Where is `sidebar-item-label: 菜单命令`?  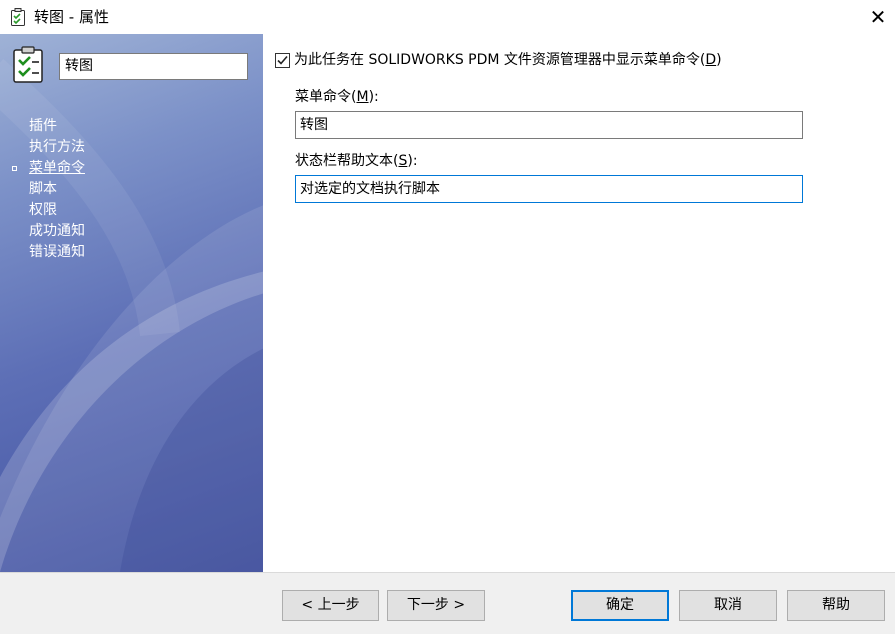
sidebar-item-label: 菜单命令 is located at coordinates (57, 168).